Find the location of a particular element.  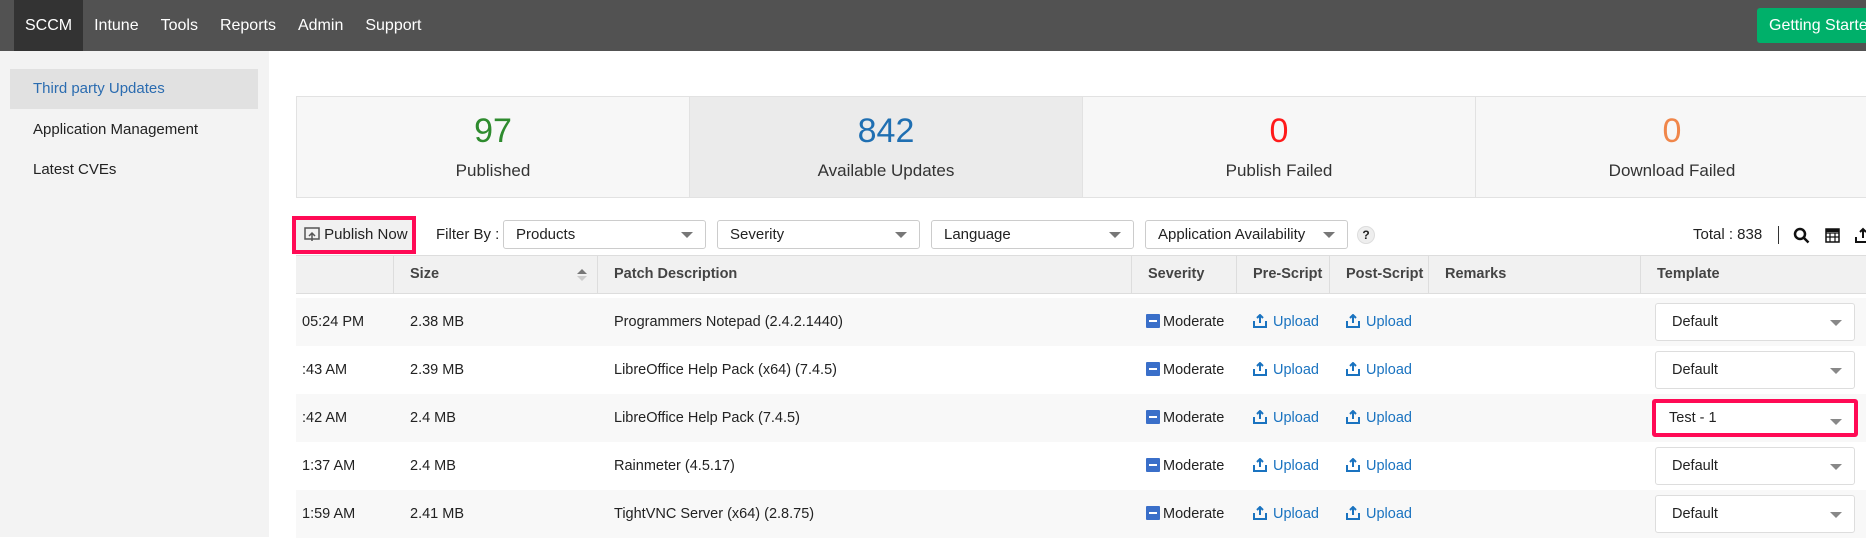

nav-support: Support is located at coordinates (393, 25).